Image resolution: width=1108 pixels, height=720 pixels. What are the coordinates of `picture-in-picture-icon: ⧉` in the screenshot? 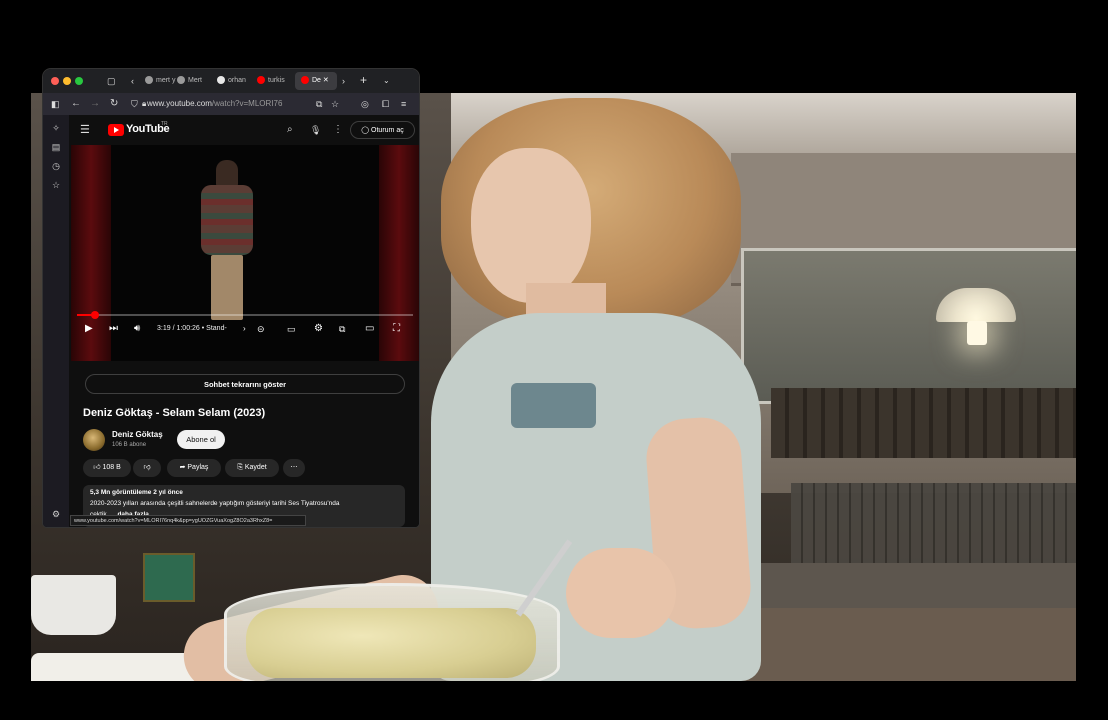 It's located at (319, 104).